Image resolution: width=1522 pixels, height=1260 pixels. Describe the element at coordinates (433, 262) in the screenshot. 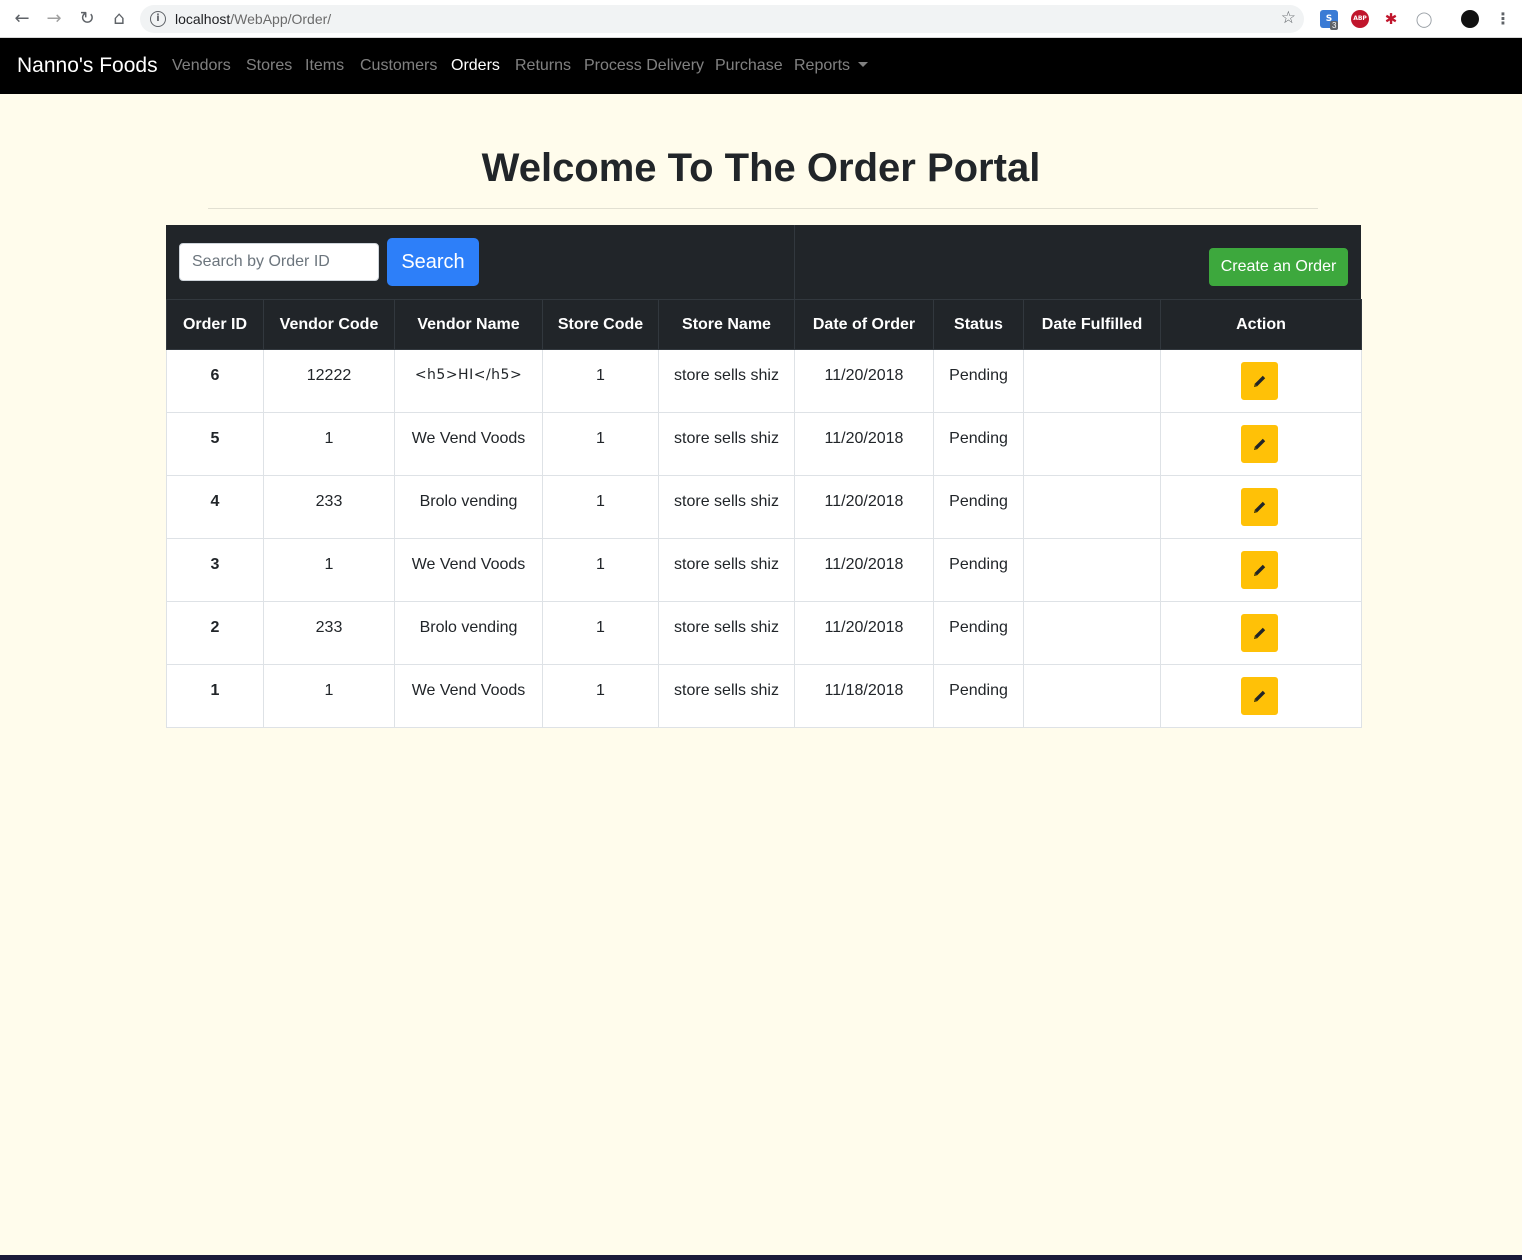

I see `search-button: Search` at that location.